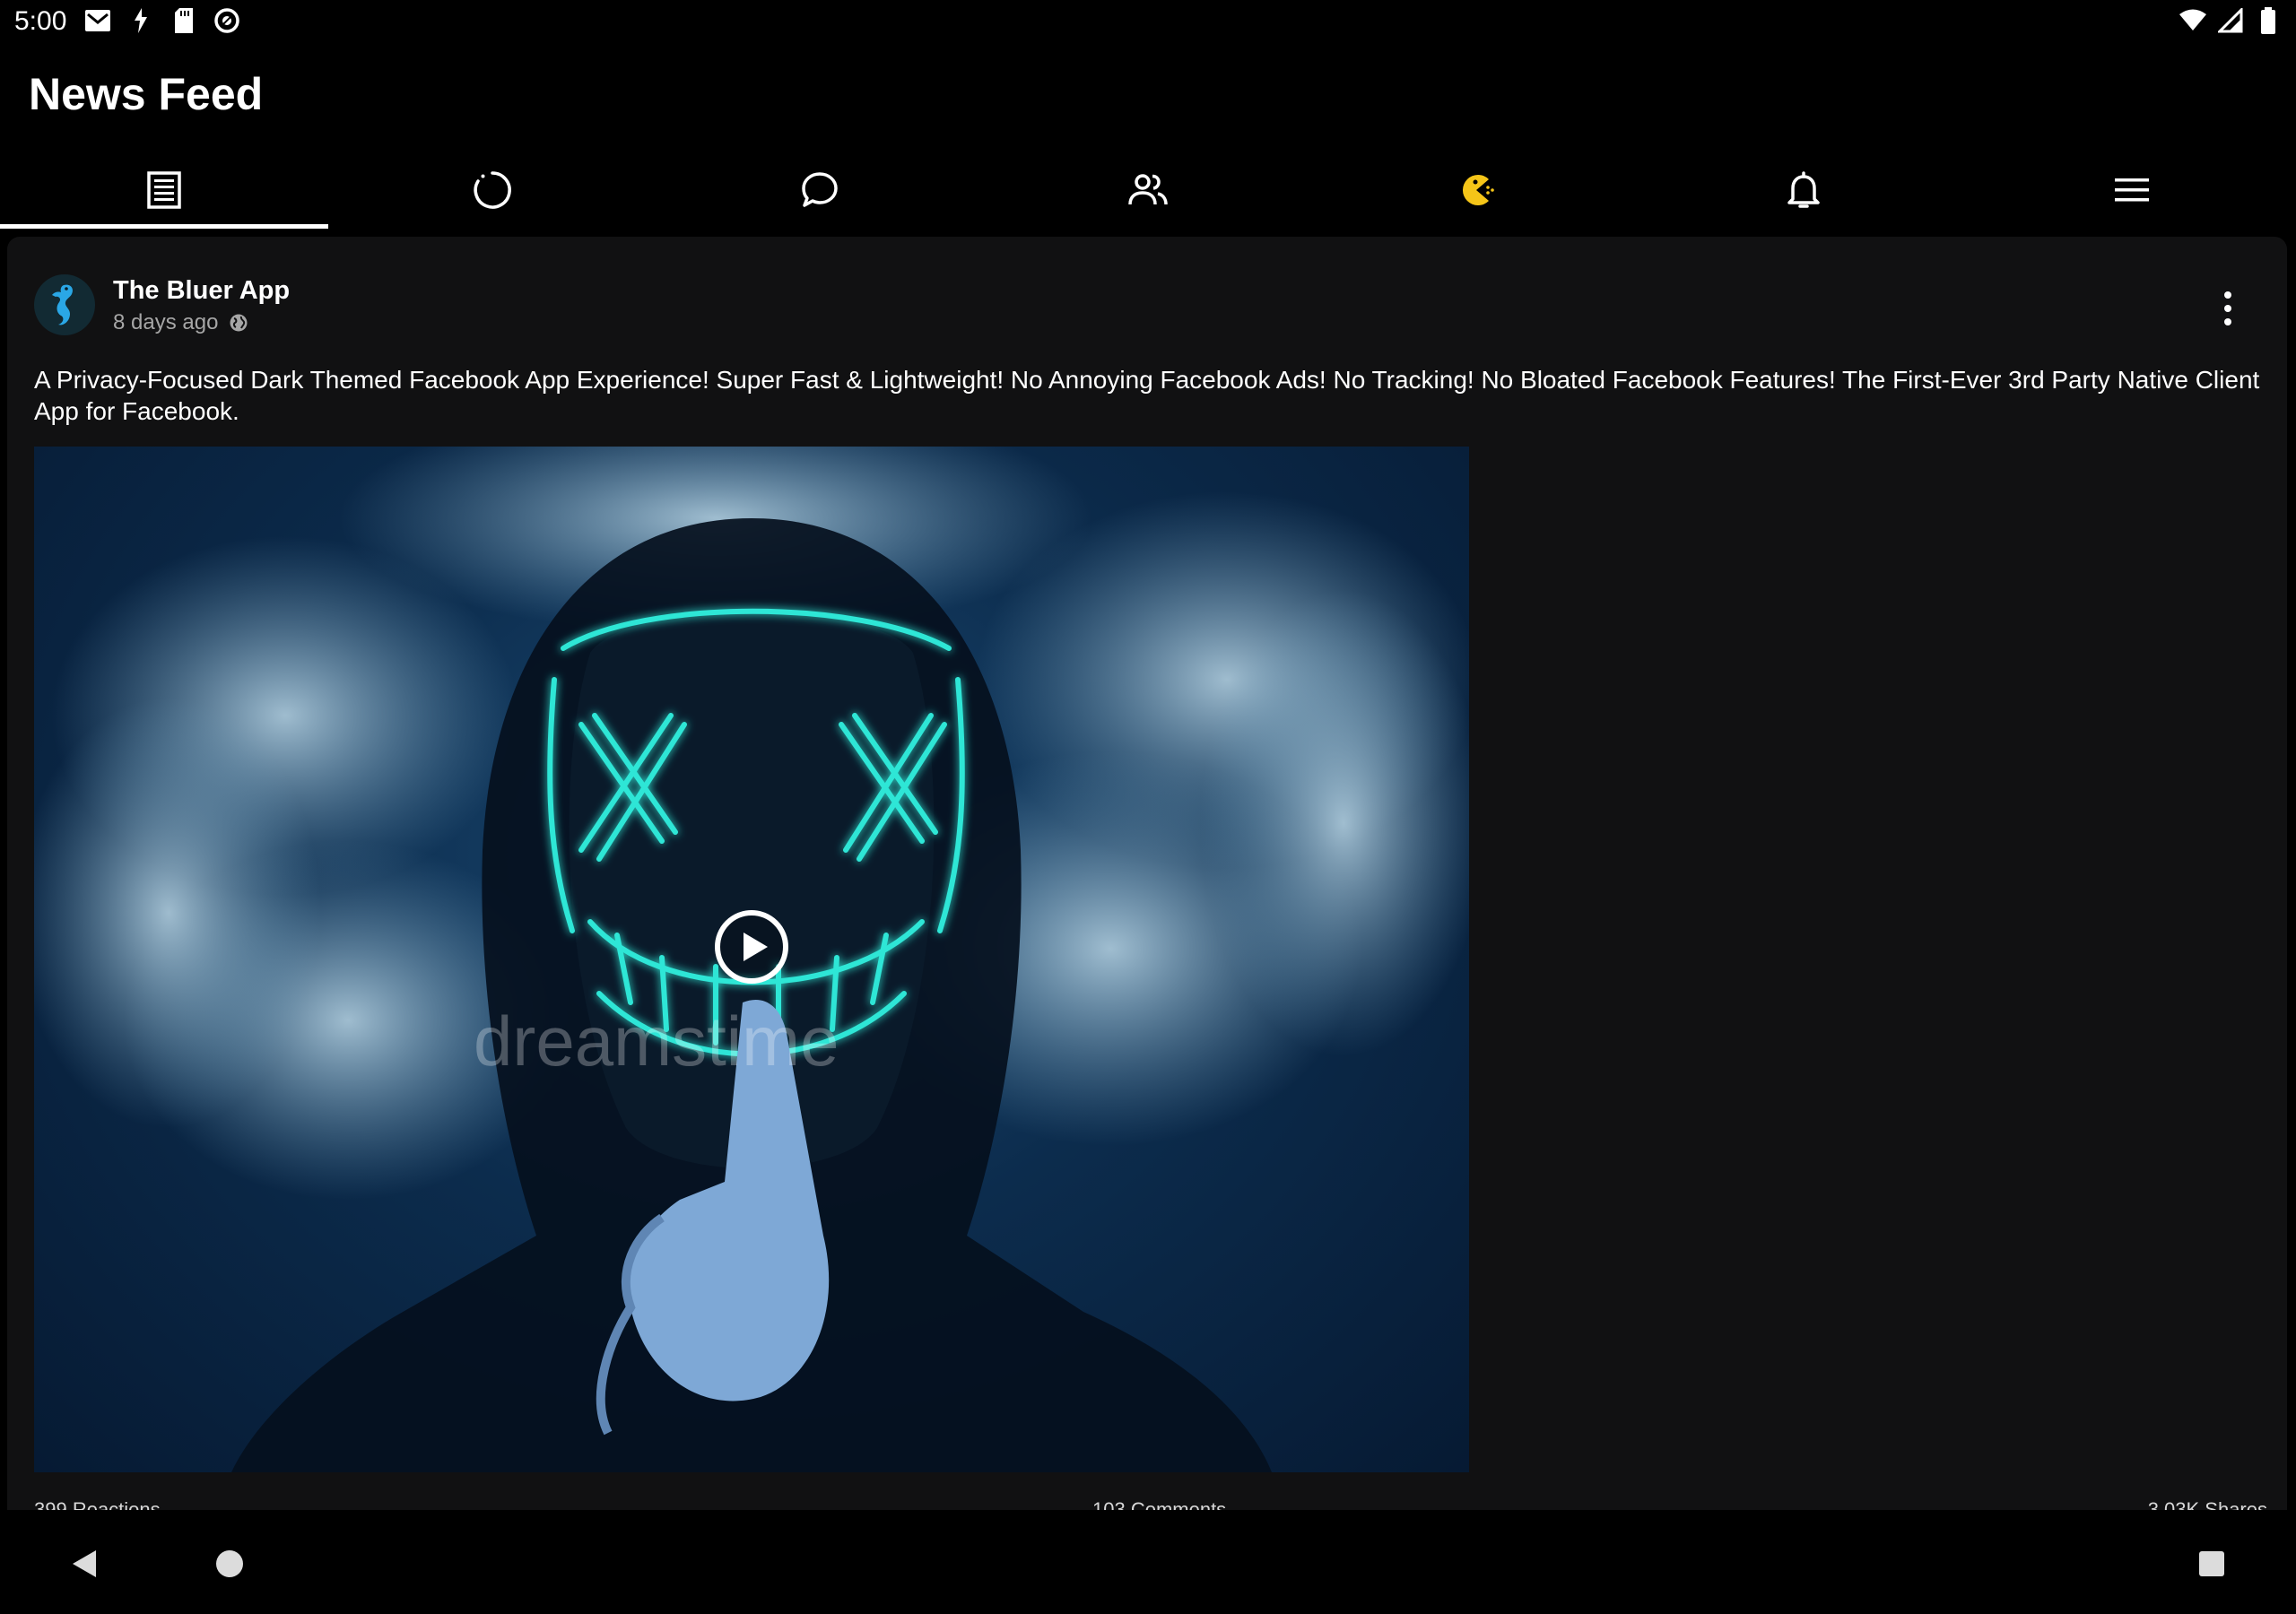  I want to click on system-nav-bar, so click(1148, 1564).